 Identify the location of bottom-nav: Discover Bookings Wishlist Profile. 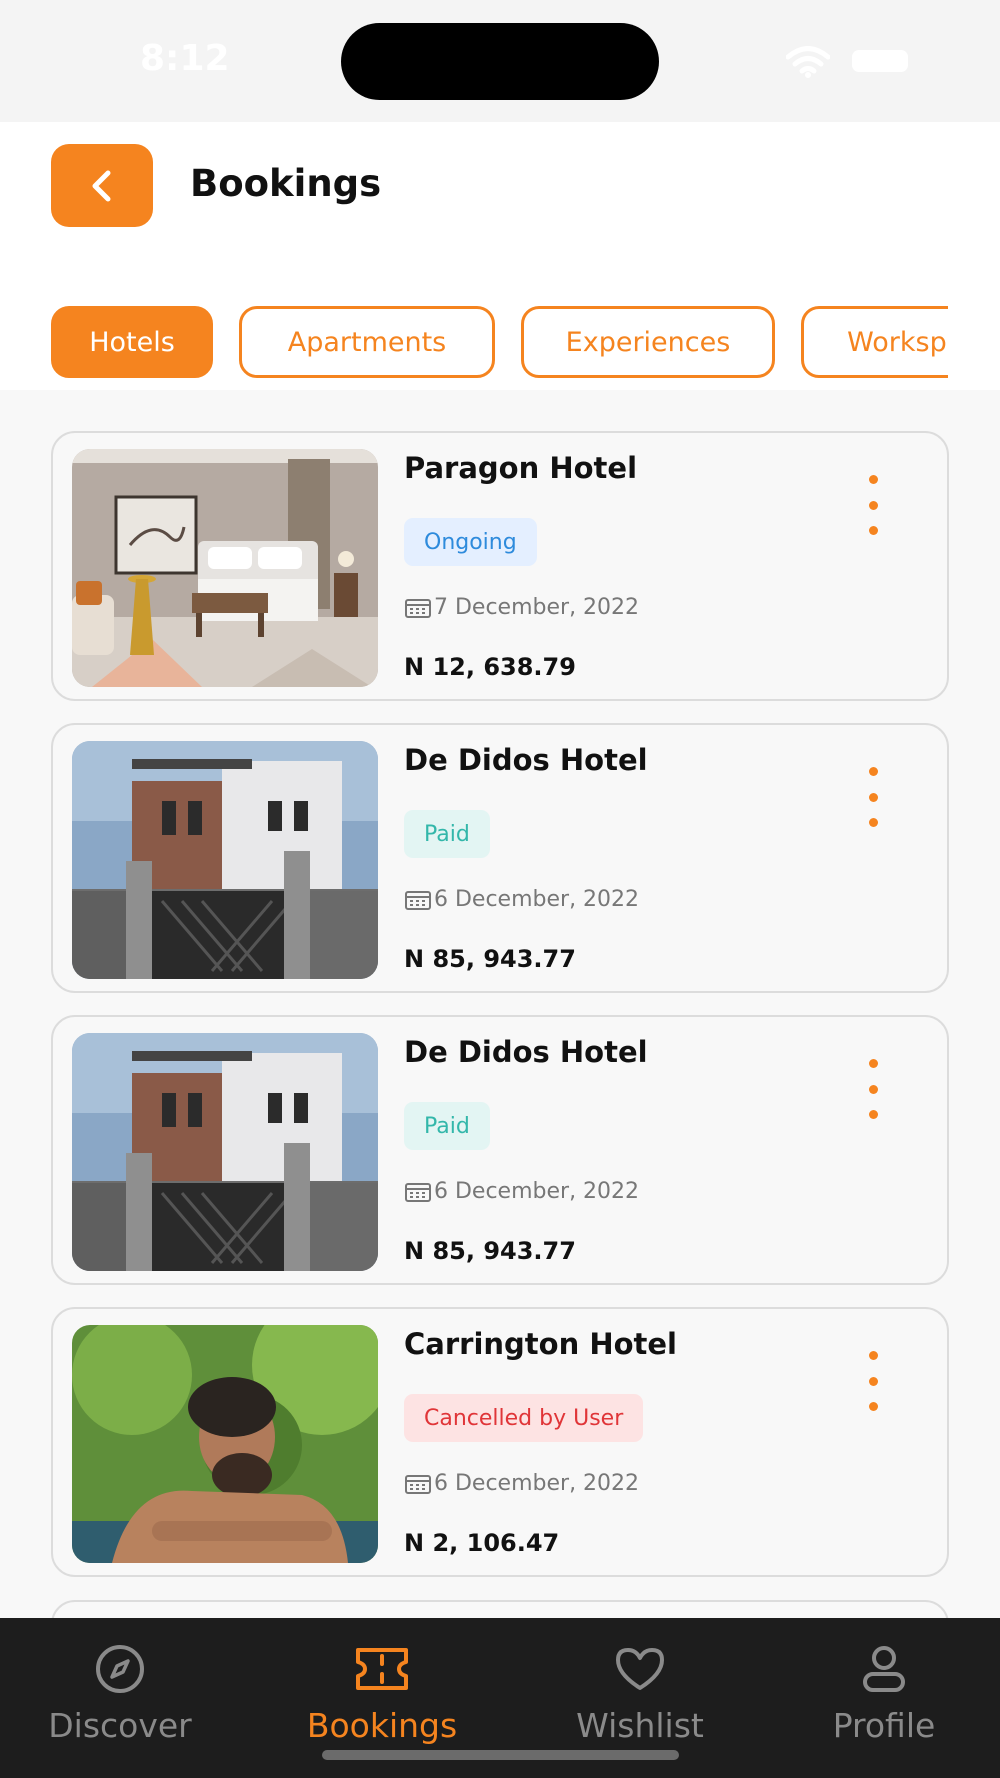
(500, 1698).